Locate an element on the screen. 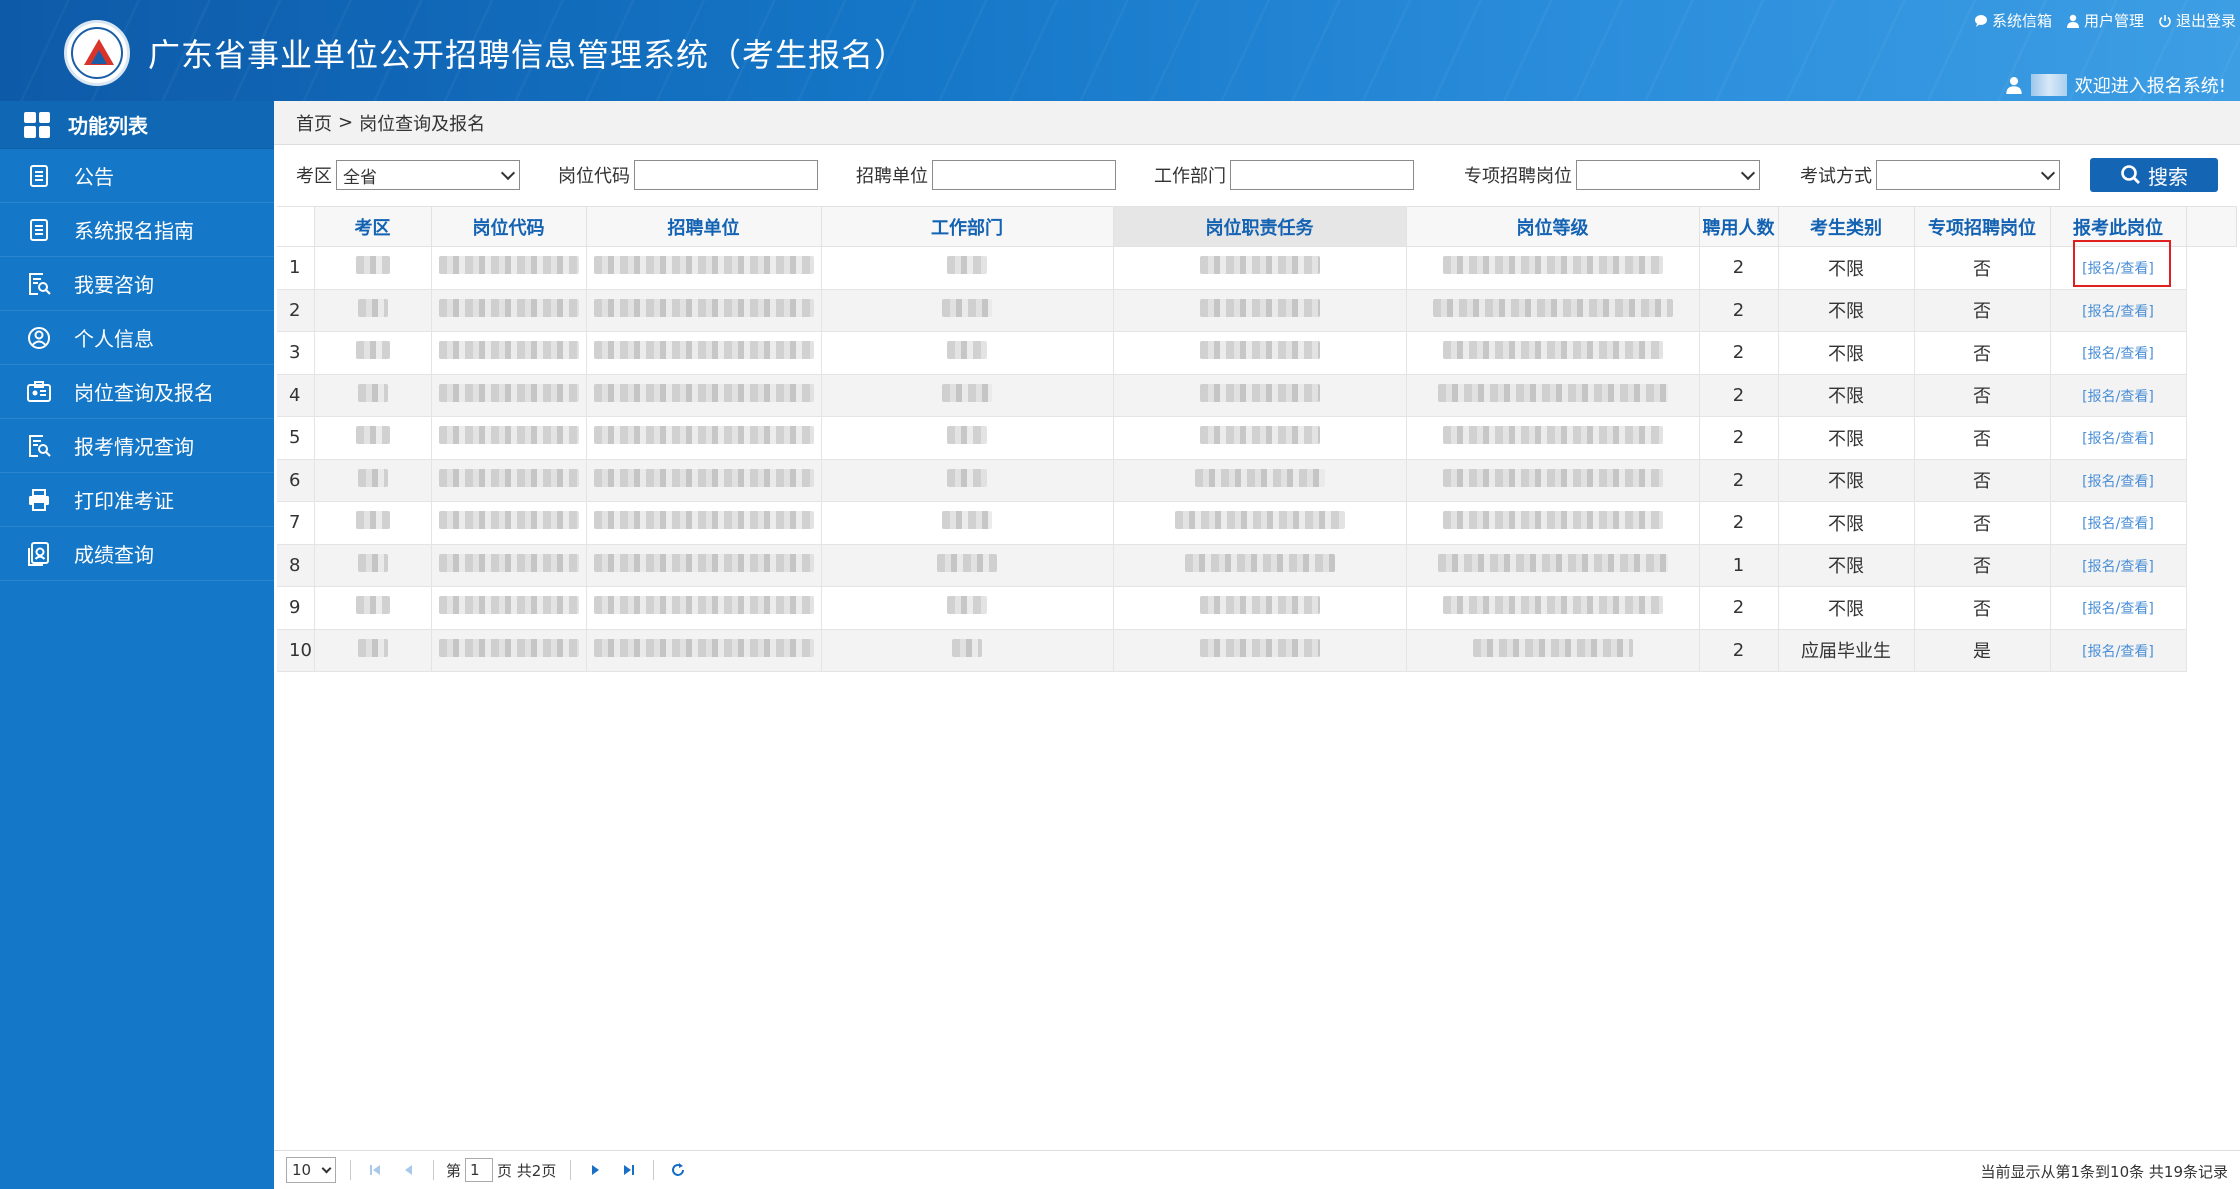 The height and width of the screenshot is (1189, 2240). page-number-input: 1 is located at coordinates (479, 1170).